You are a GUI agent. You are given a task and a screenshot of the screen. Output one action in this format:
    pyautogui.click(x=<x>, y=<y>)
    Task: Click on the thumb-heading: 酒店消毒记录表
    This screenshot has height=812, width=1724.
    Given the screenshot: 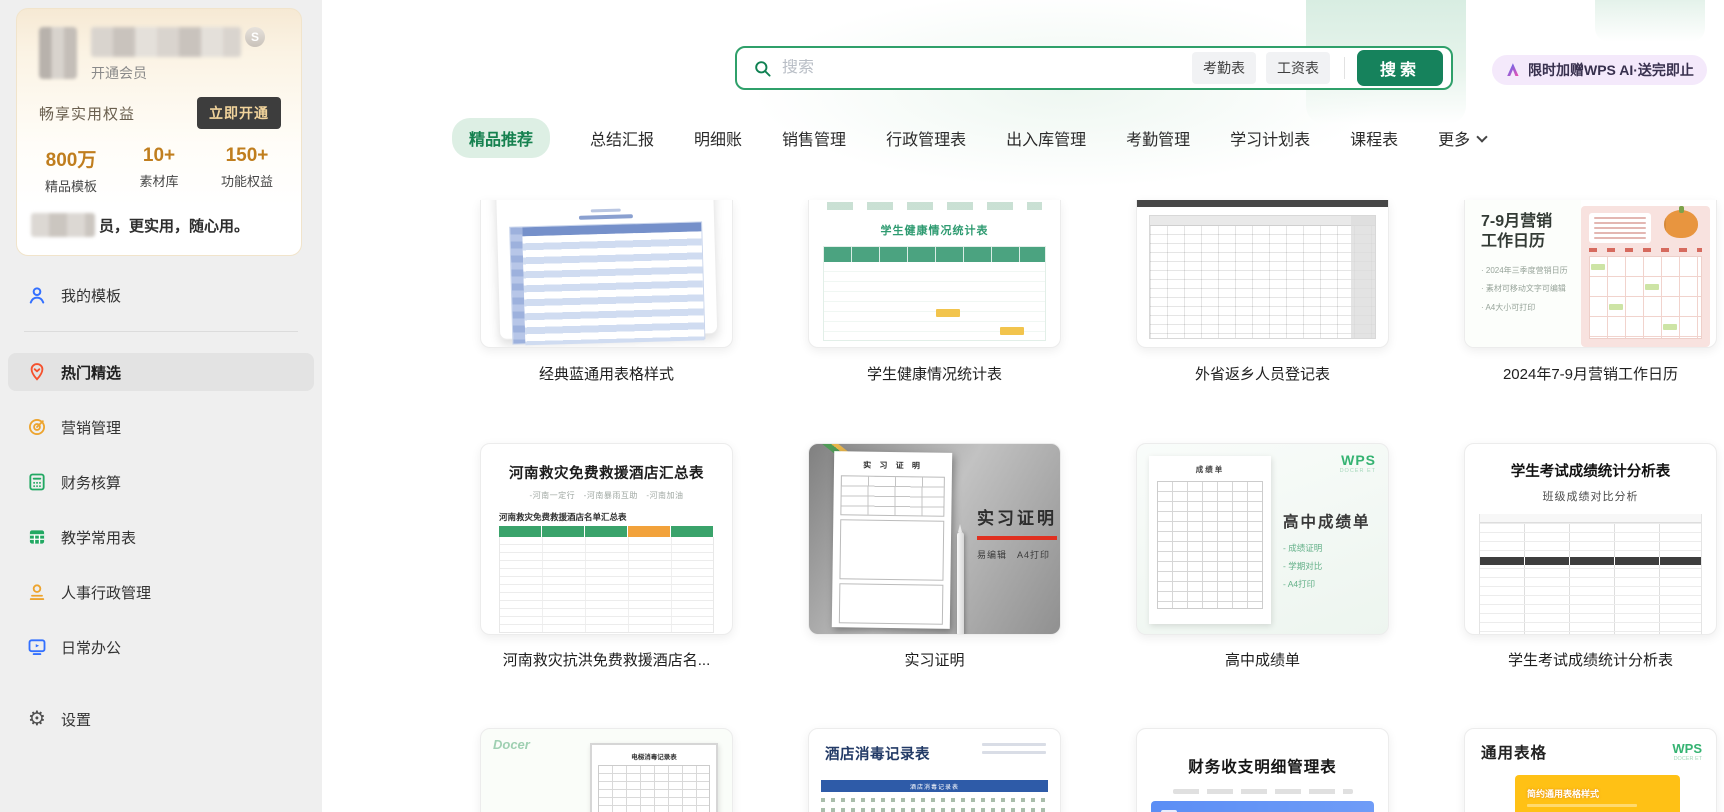 What is the action you would take?
    pyautogui.click(x=877, y=755)
    